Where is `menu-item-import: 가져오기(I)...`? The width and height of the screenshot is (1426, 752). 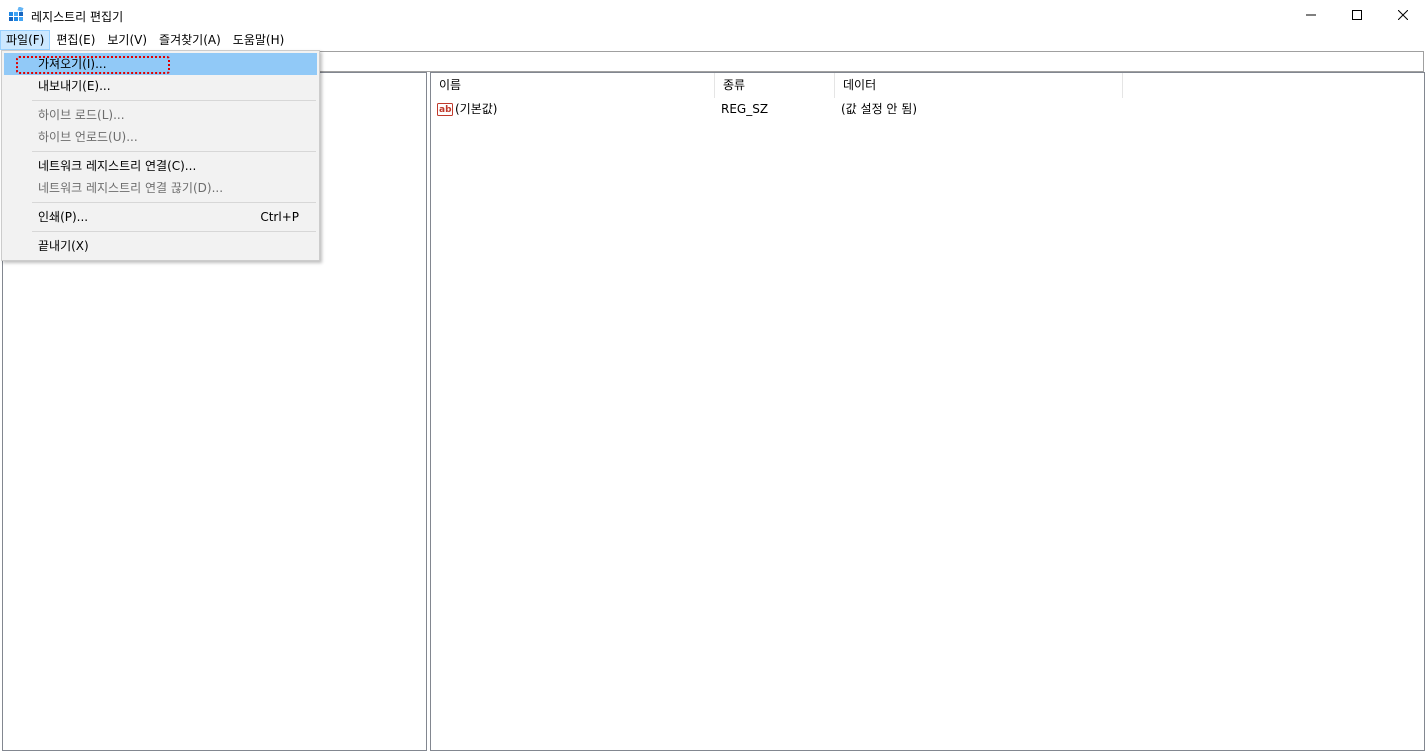 menu-item-import: 가져오기(I)... is located at coordinates (160, 64).